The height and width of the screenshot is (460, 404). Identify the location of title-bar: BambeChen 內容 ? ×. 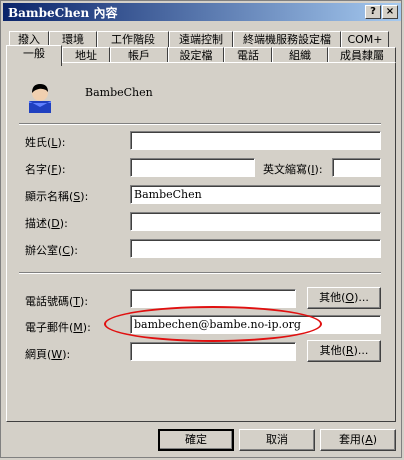
(202, 12).